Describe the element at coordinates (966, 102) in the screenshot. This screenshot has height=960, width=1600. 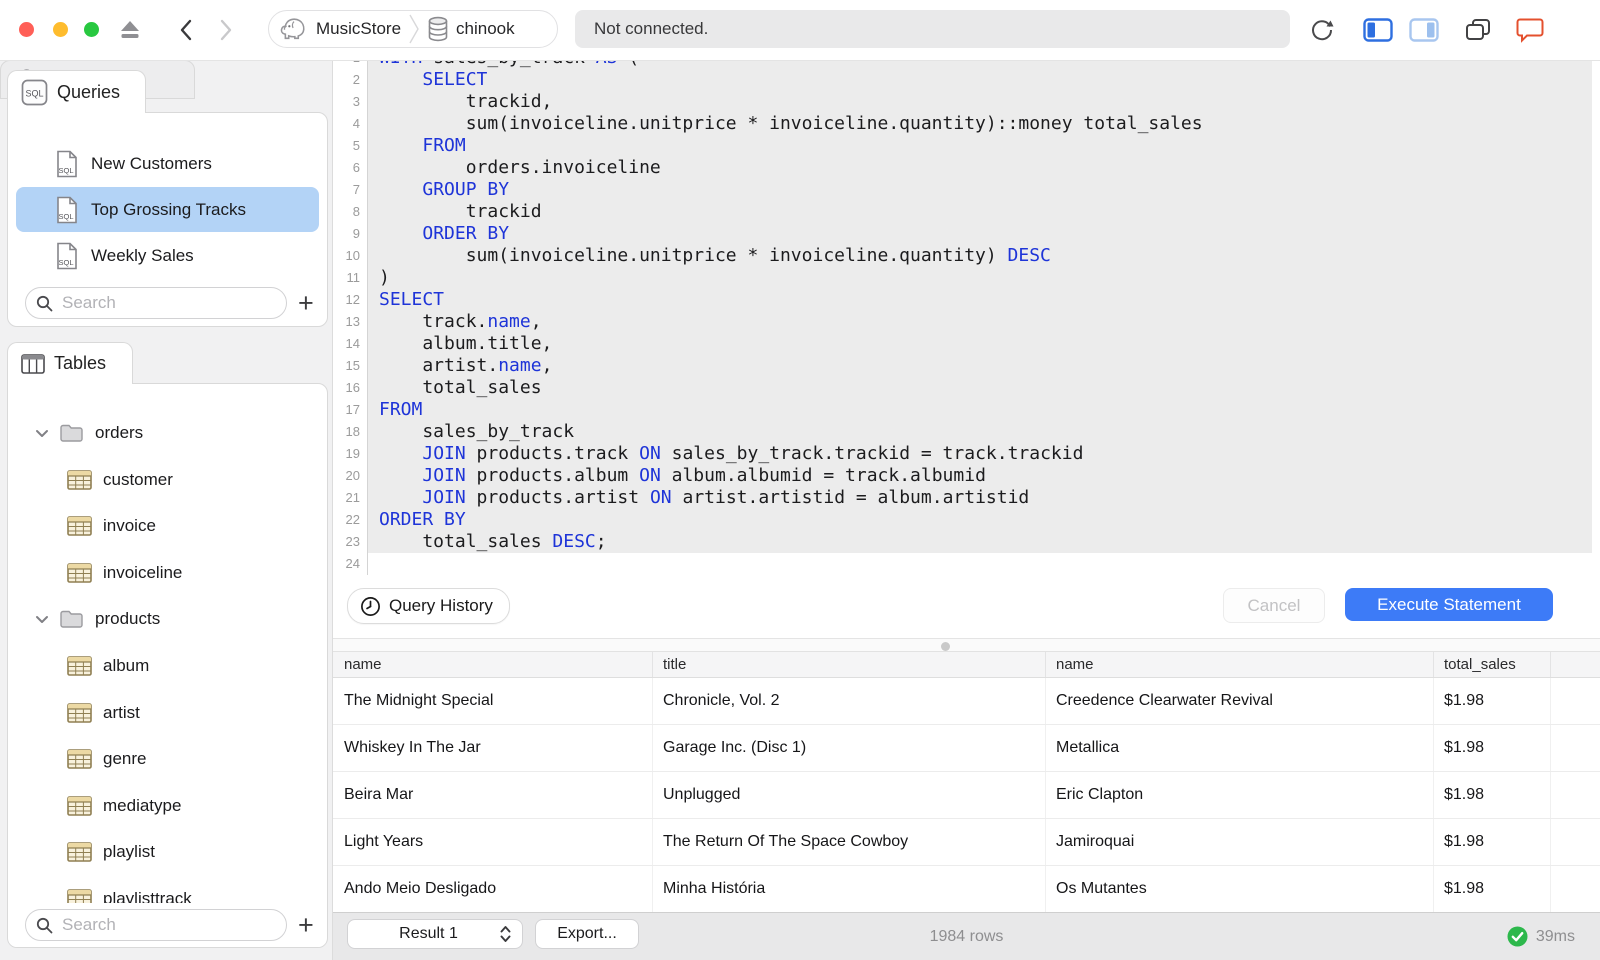
I see `code-line: 3 trackid,` at that location.